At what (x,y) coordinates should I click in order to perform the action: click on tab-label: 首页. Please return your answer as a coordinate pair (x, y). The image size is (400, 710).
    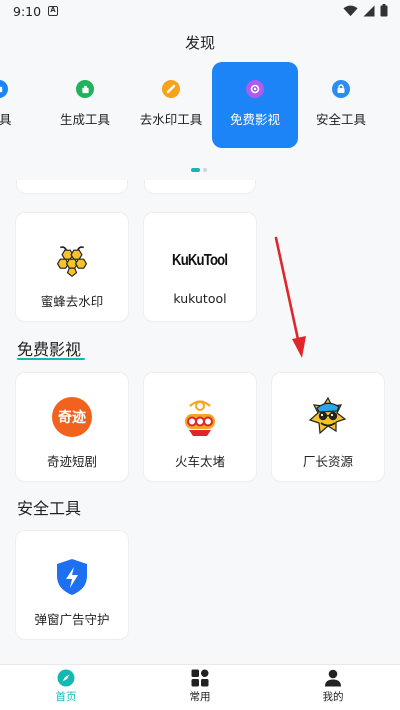
    Looking at the image, I should click on (66, 697).